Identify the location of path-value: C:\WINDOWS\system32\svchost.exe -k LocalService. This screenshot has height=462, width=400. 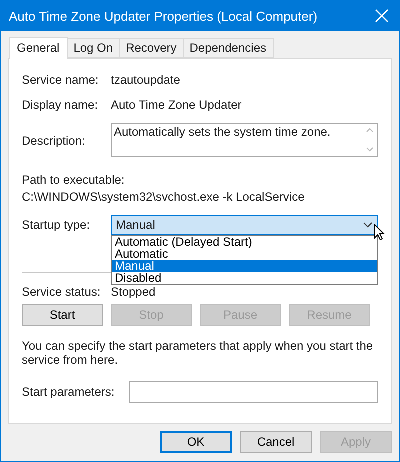
(164, 197).